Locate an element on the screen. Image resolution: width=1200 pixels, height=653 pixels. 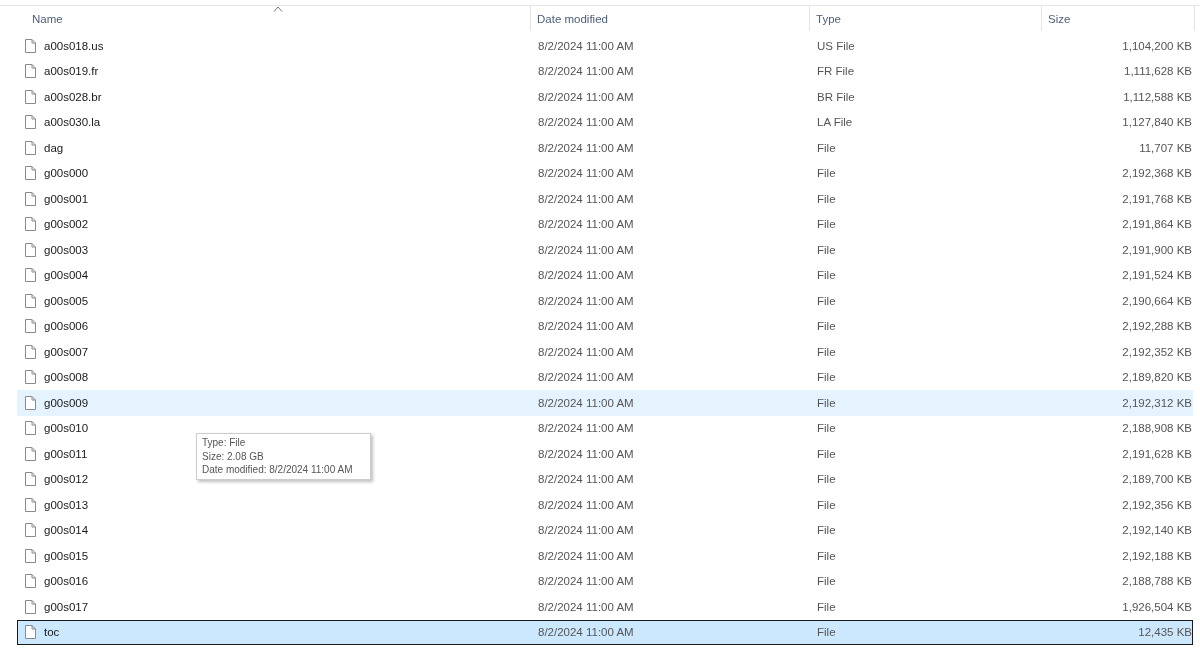
tooltip: Type: File Size: 2.08 GB Date modified: 8/2/2024 11:00 AM is located at coordinates (283, 456).